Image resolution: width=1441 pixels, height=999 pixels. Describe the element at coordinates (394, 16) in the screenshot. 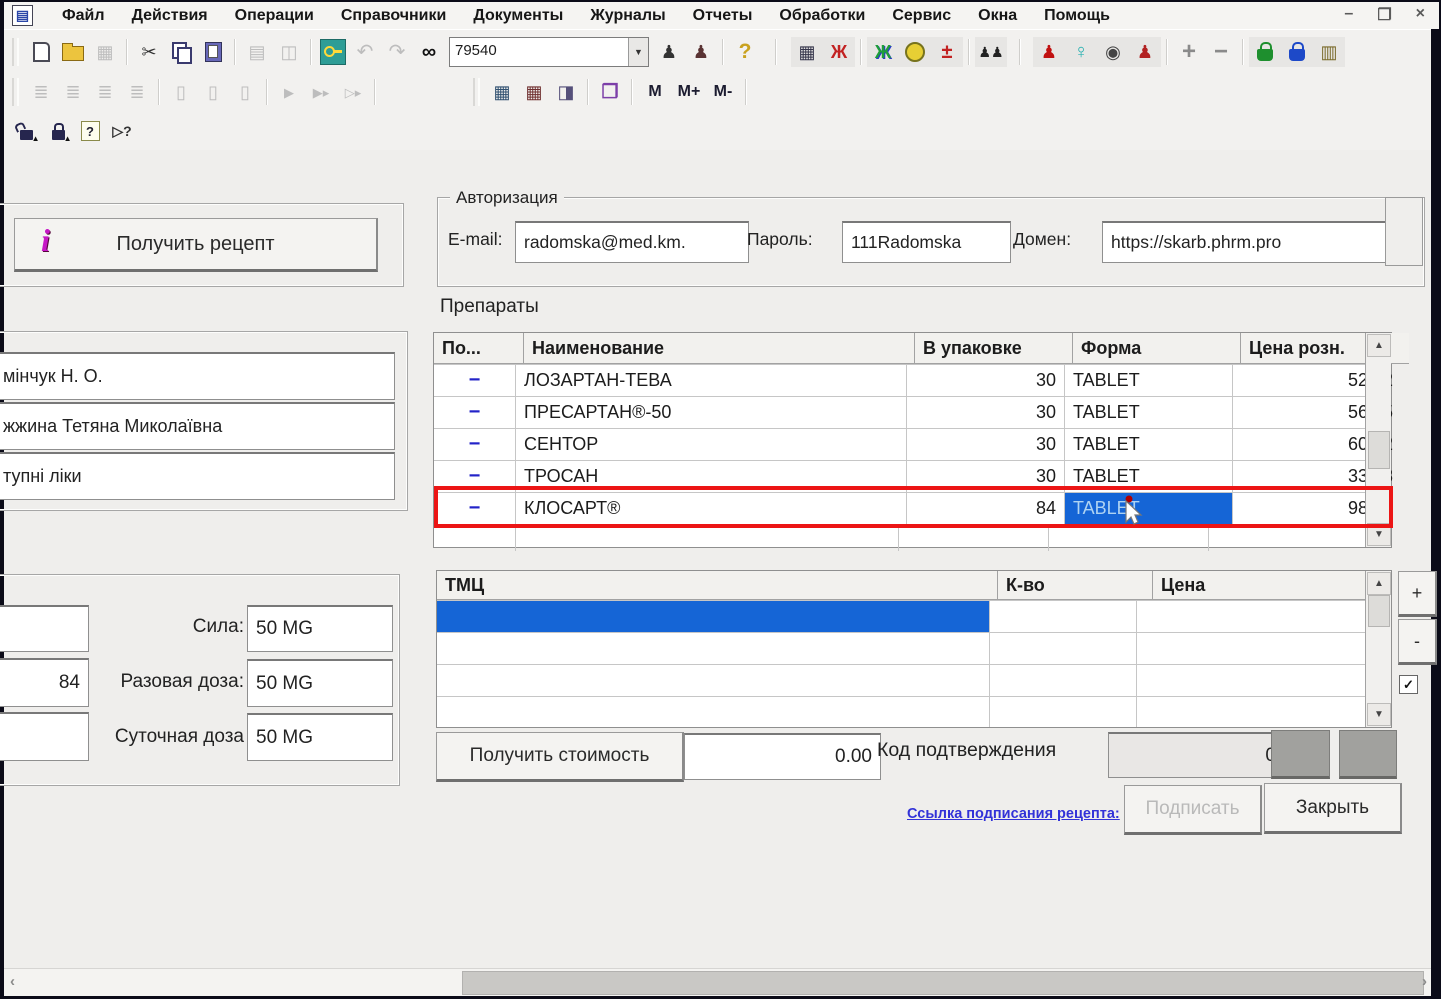

I see `menu-directories: Справочники` at that location.